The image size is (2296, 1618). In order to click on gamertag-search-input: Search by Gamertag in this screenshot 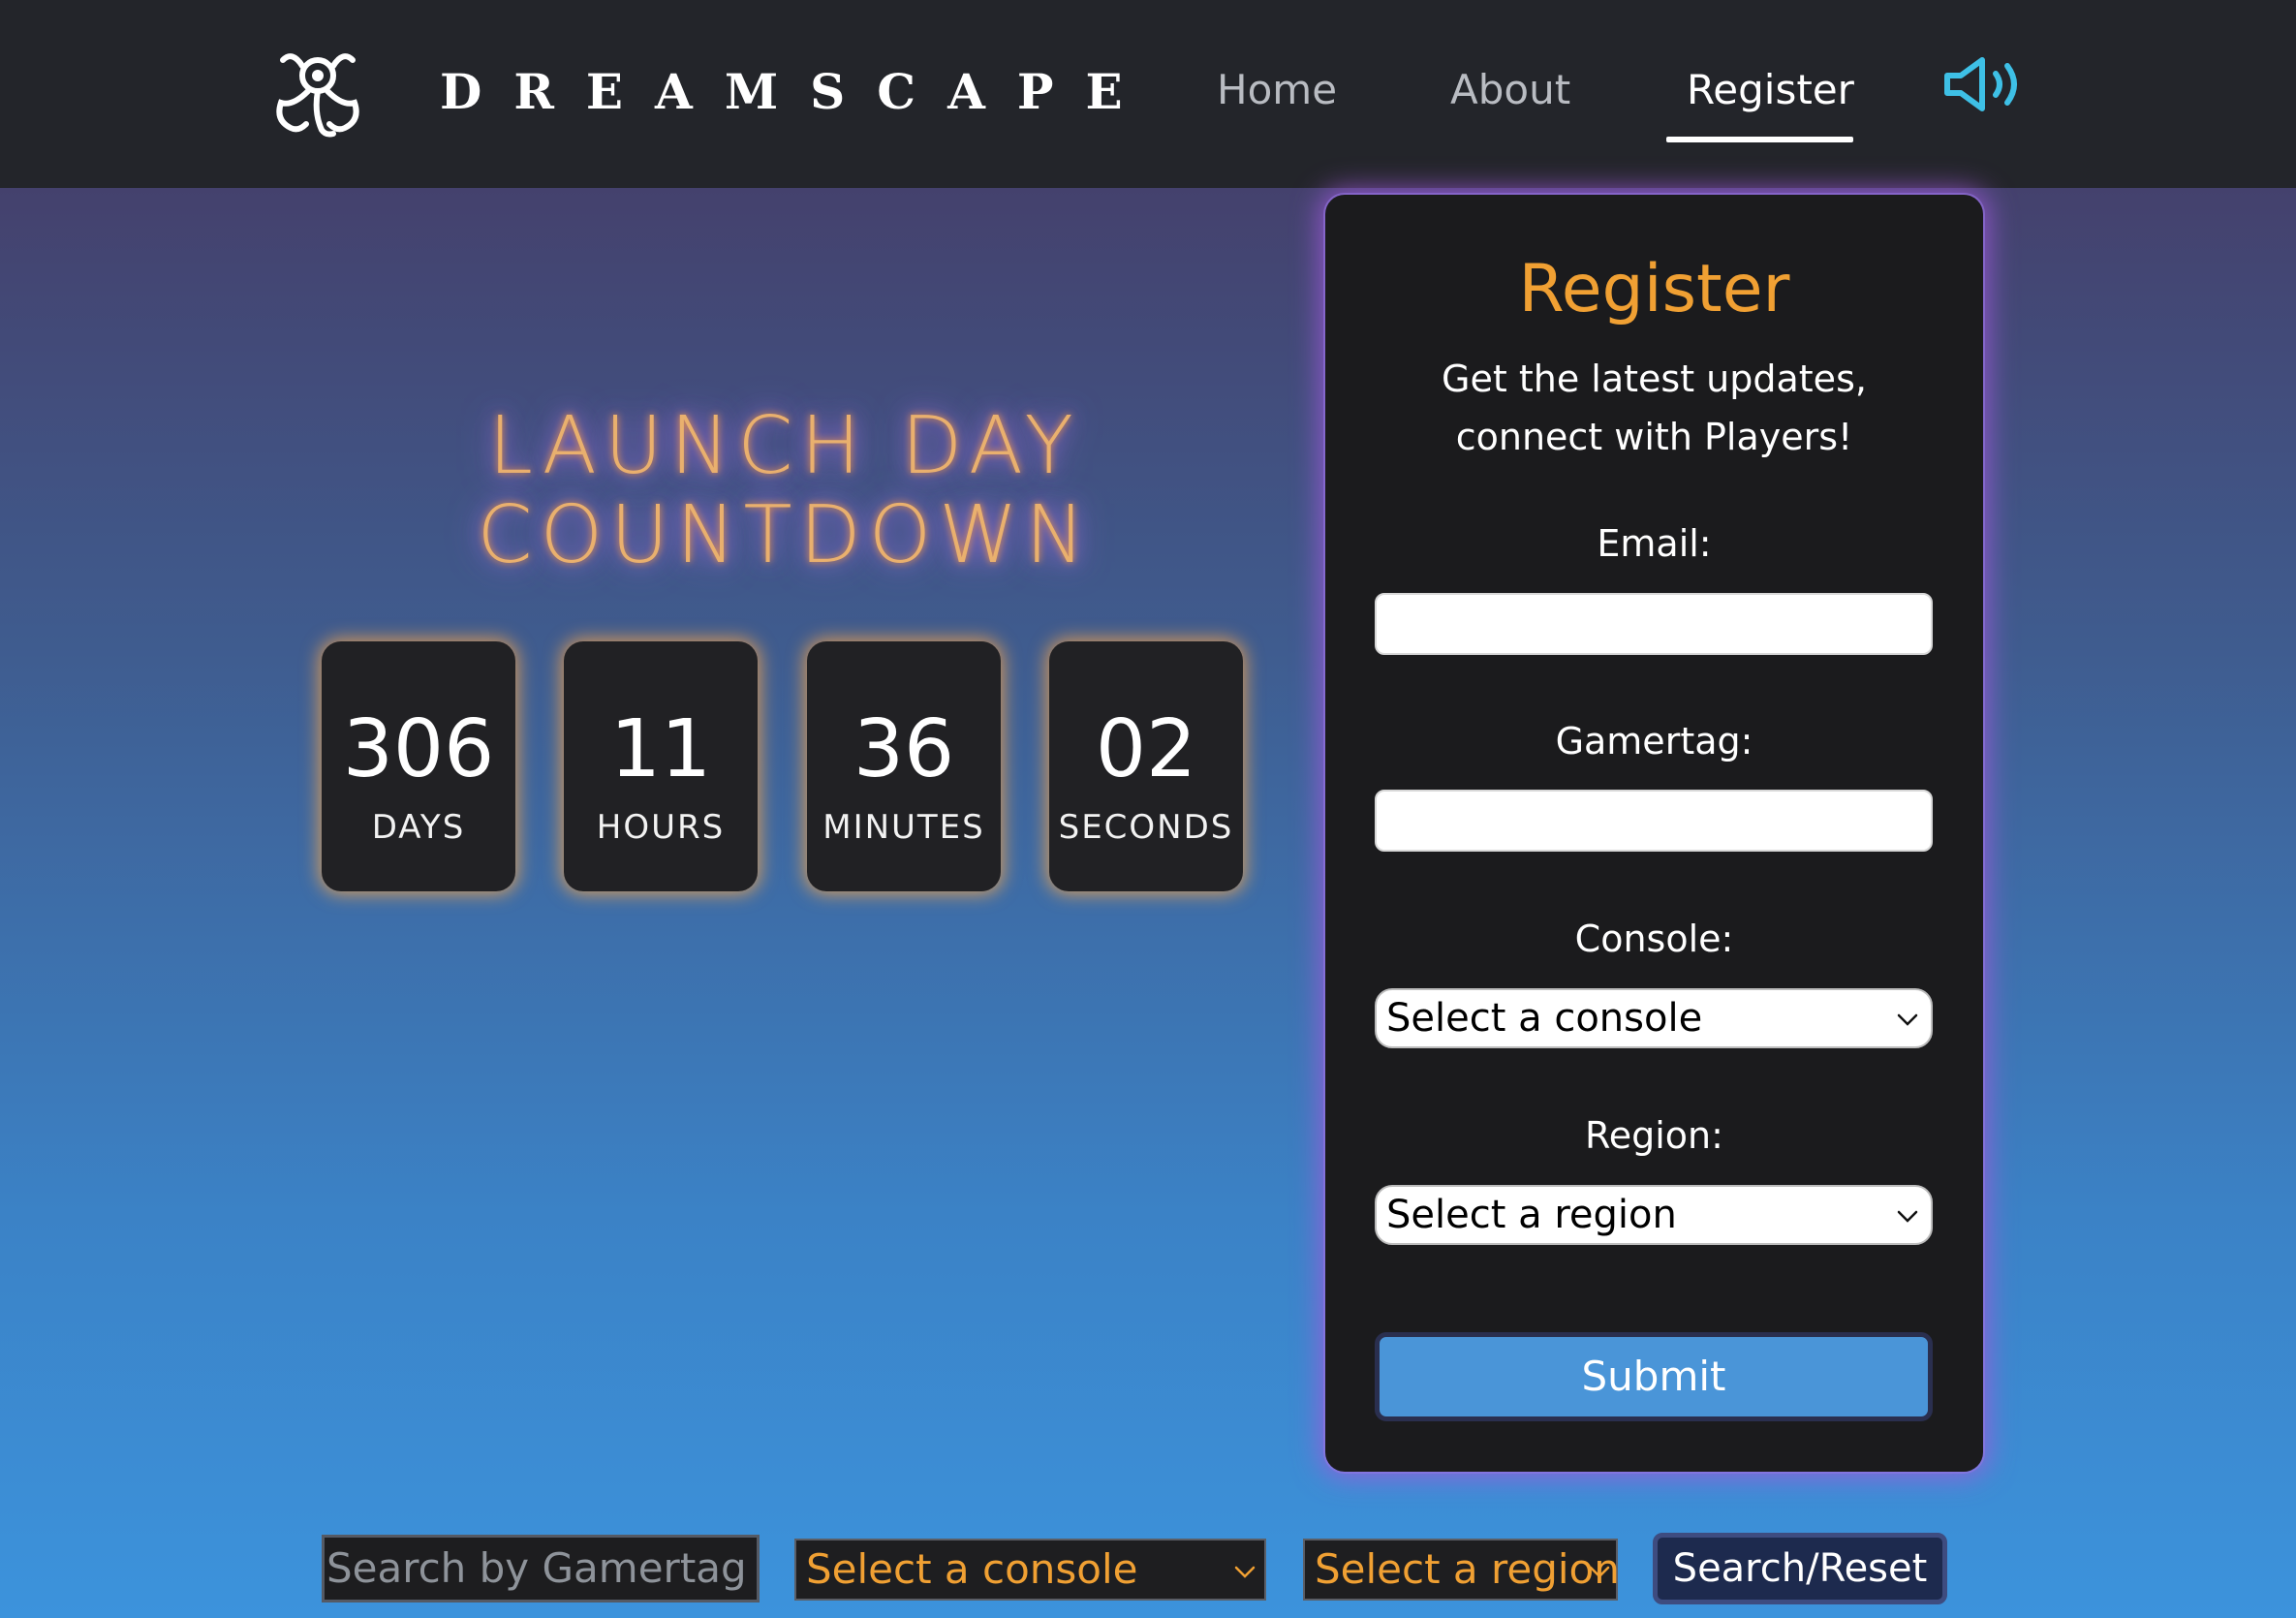, I will do `click(541, 1568)`.